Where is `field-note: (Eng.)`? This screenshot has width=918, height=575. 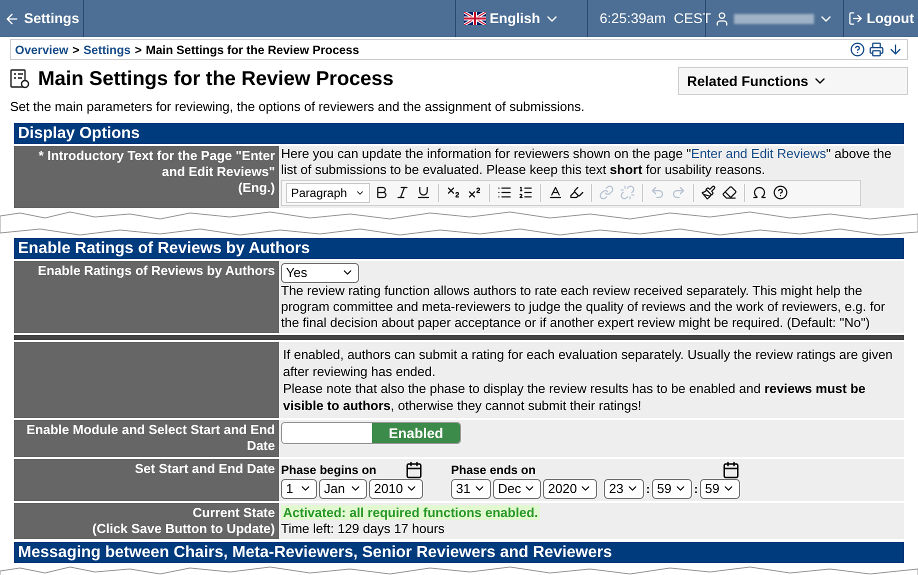 field-note: (Eng.) is located at coordinates (256, 188).